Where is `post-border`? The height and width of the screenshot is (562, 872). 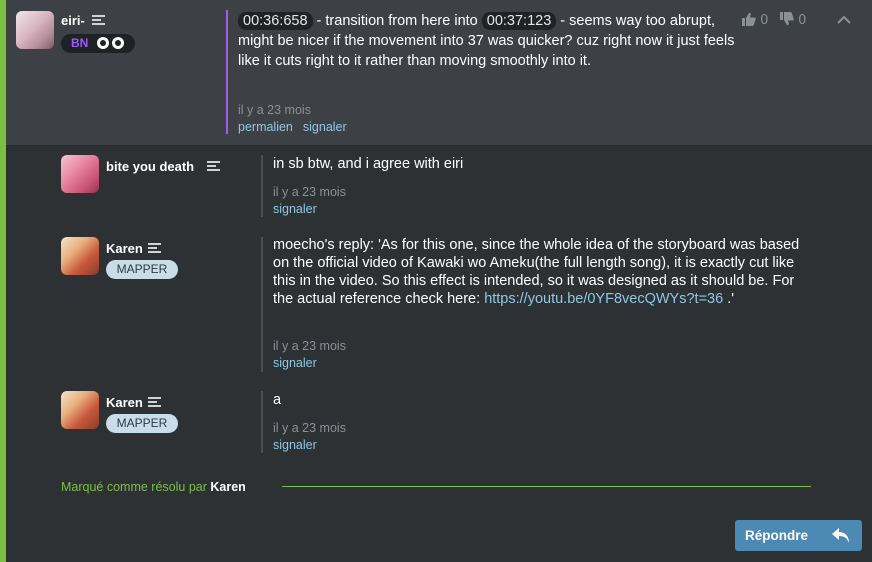
post-border is located at coordinates (227, 72).